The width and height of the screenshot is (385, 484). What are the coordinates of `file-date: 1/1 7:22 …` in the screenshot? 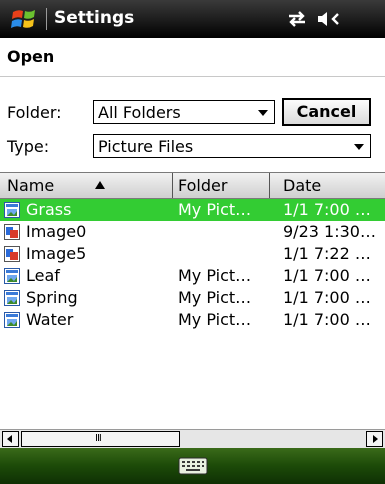 It's located at (327, 253).